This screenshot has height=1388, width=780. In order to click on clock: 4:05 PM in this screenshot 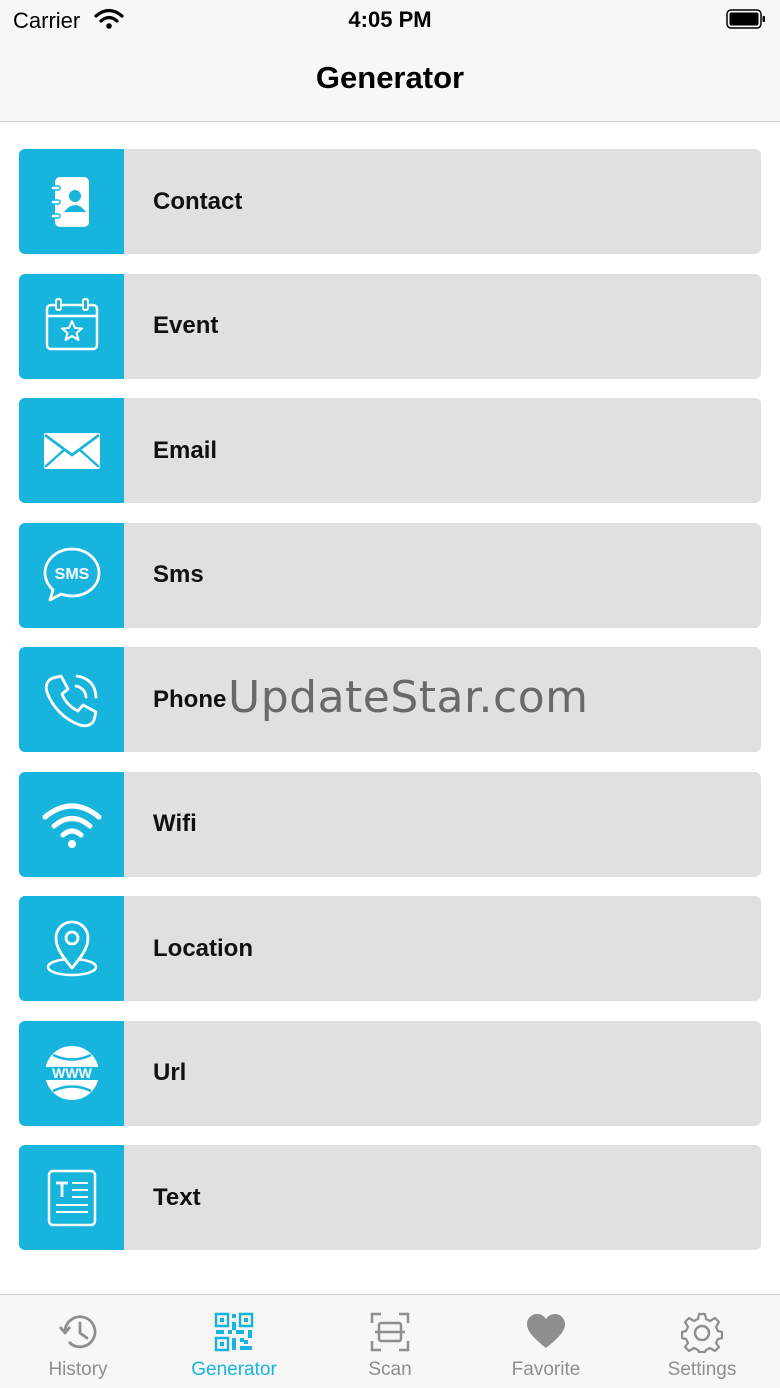, I will do `click(390, 19)`.